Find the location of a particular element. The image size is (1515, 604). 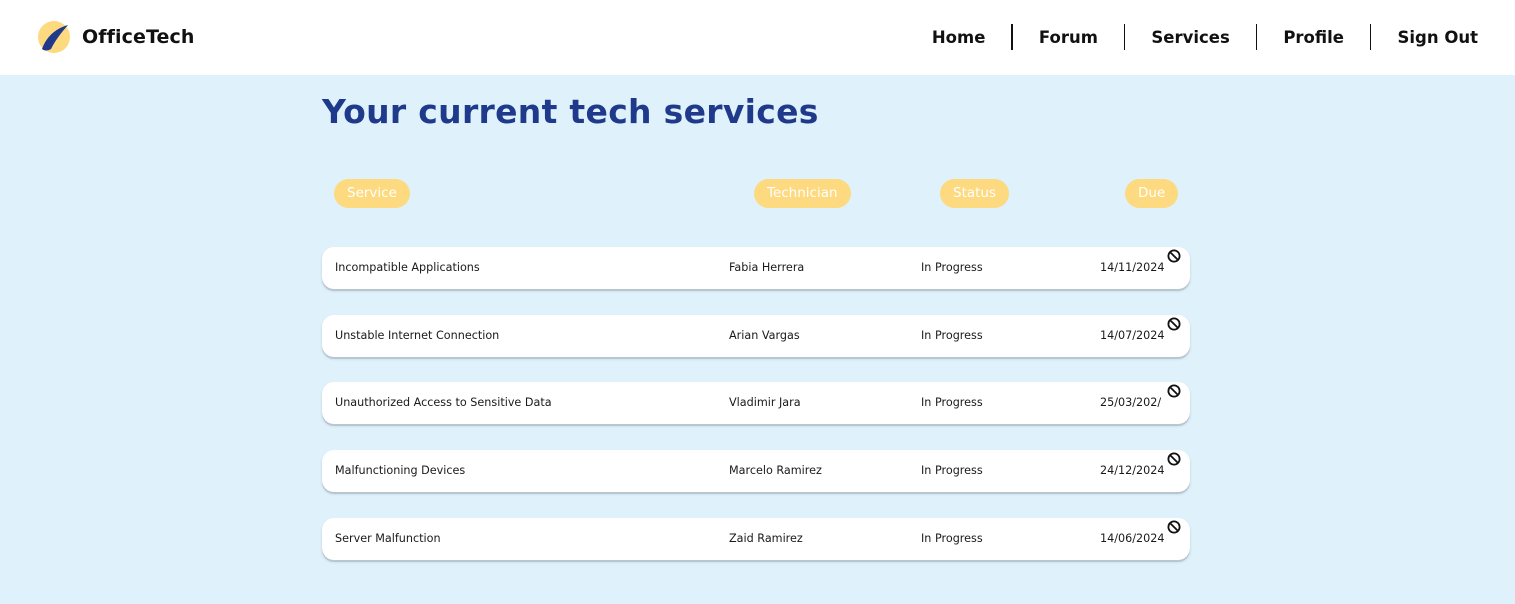

technician-name: Fabia Herrera is located at coordinates (767, 267).